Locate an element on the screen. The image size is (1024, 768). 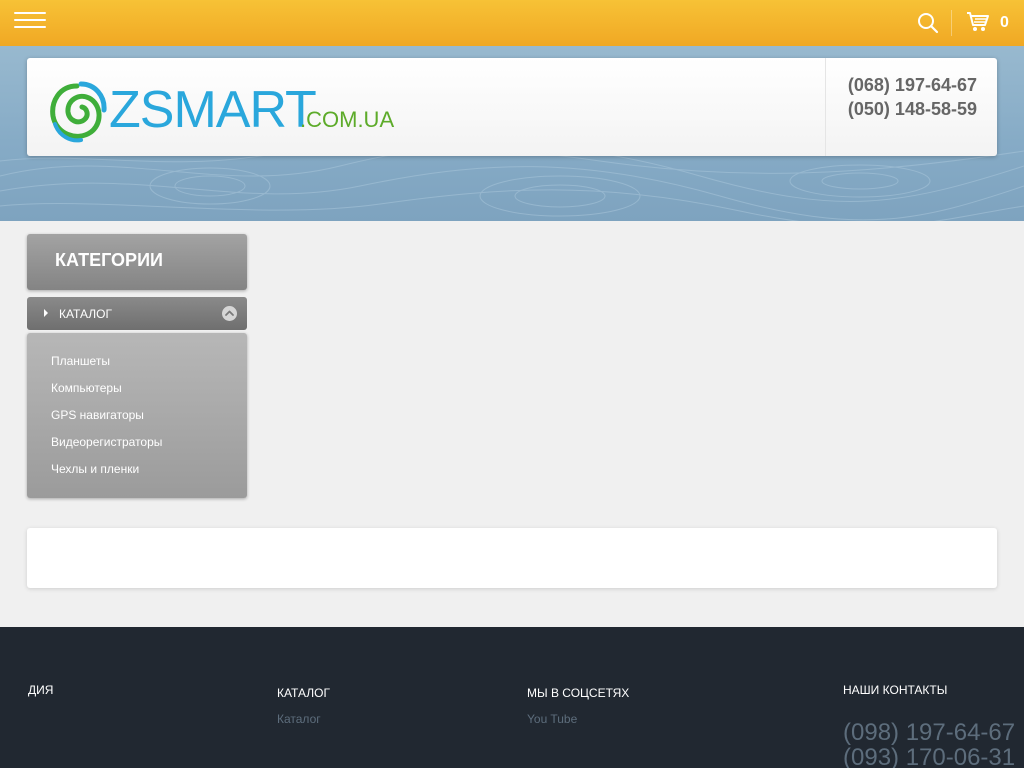
categories-title: КАТЕГОРИИ is located at coordinates (137, 262).